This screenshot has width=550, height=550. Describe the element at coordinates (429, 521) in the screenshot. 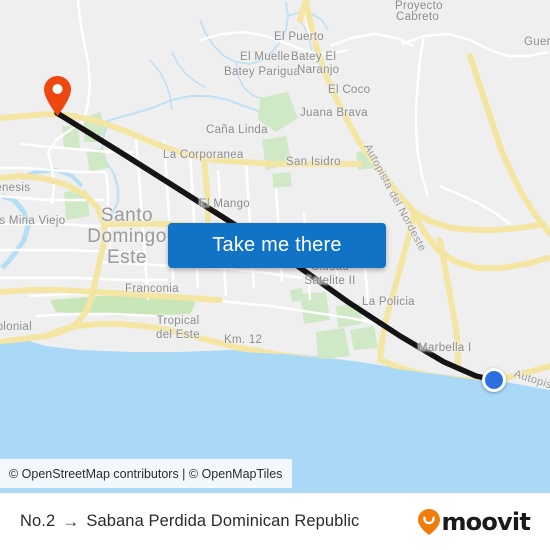

I see `moovit-pin-icon` at that location.